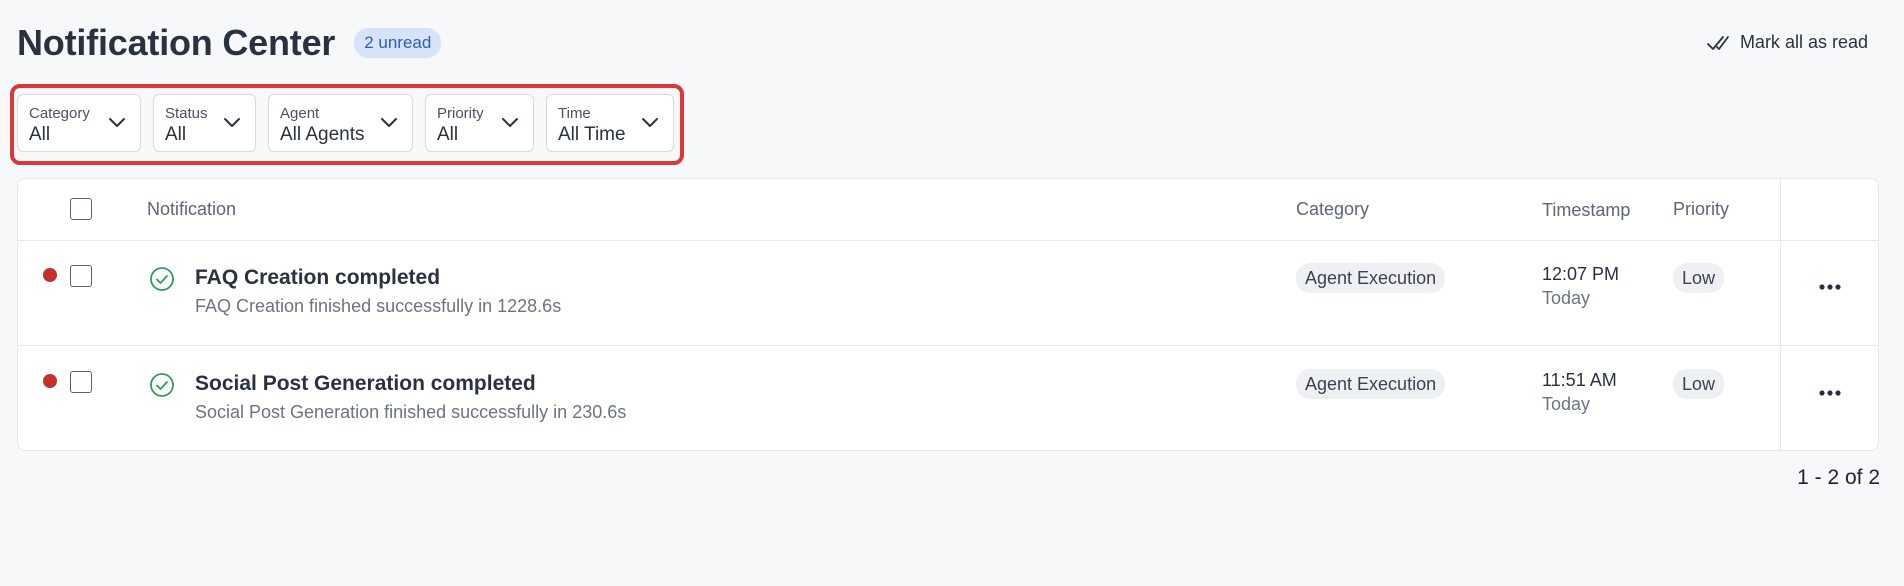  What do you see at coordinates (340, 123) in the screenshot?
I see `agent-filter-select: Agent All Agents` at bounding box center [340, 123].